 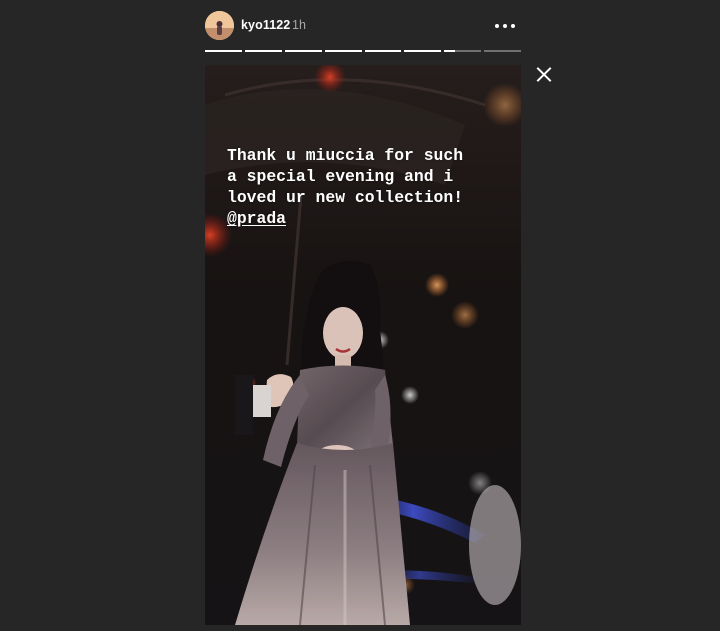 I want to click on avatar, so click(x=219, y=25).